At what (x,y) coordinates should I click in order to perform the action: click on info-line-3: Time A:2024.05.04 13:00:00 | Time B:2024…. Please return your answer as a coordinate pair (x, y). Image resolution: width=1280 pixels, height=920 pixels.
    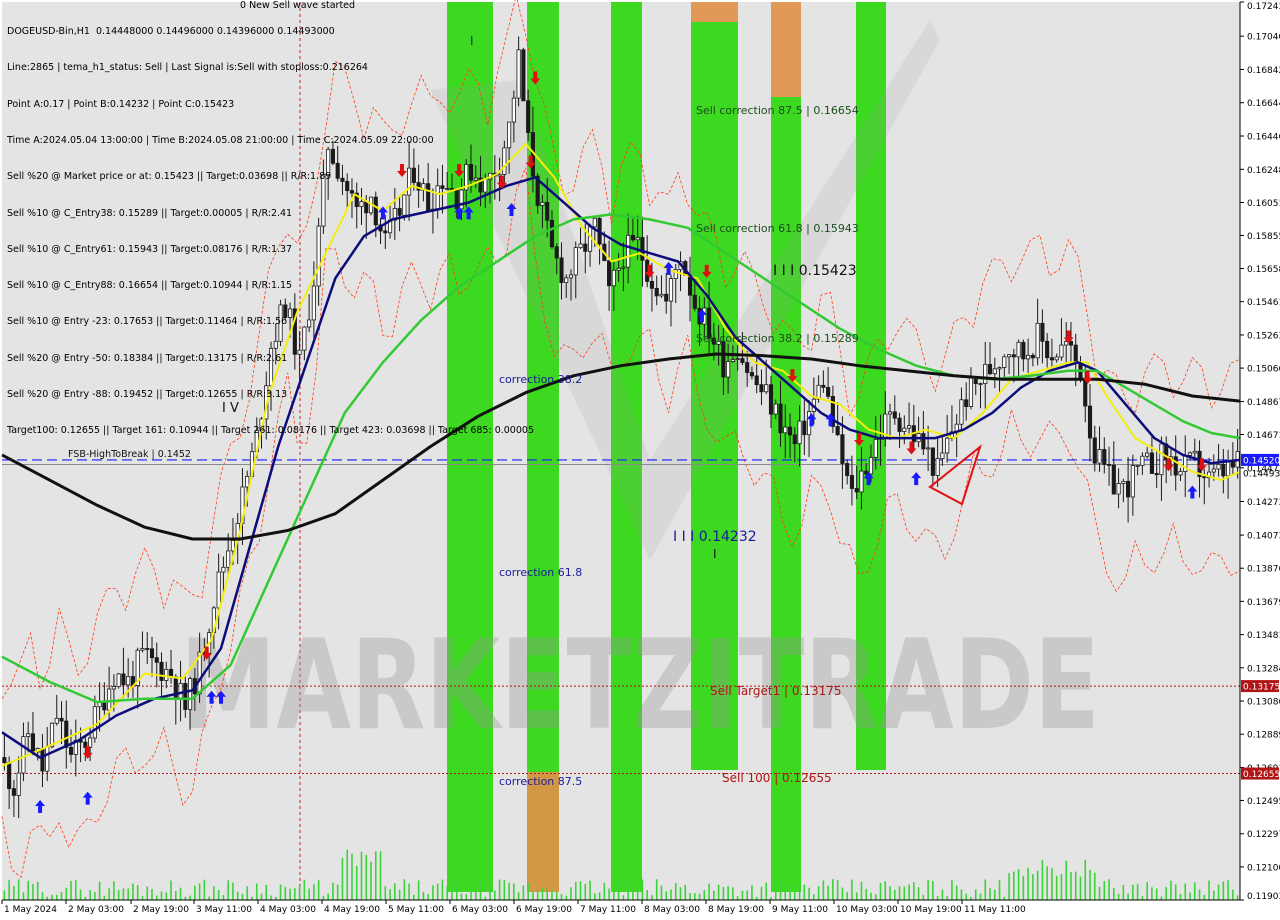
    Looking at the image, I should click on (220, 141).